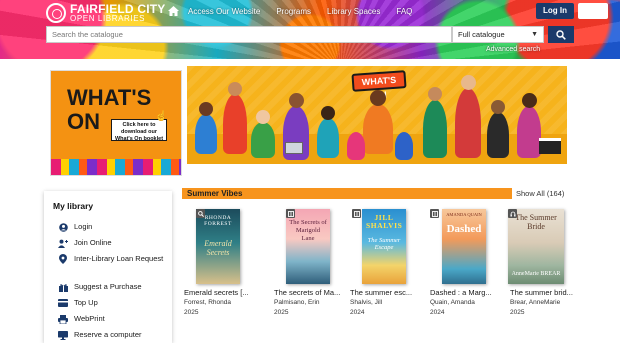 The width and height of the screenshot is (620, 343). I want to click on sidebar-item-suggest-purchase: Suggest a Purchase, so click(100, 287).